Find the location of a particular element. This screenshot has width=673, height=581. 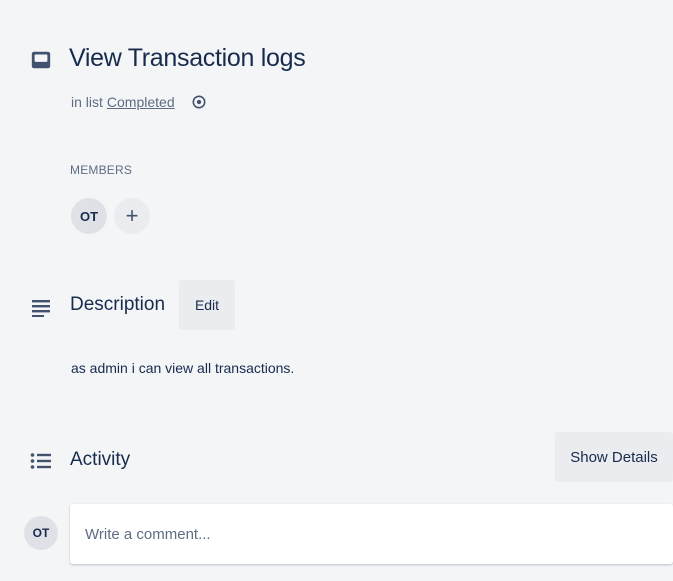

members-label: MEMBERS is located at coordinates (101, 170).